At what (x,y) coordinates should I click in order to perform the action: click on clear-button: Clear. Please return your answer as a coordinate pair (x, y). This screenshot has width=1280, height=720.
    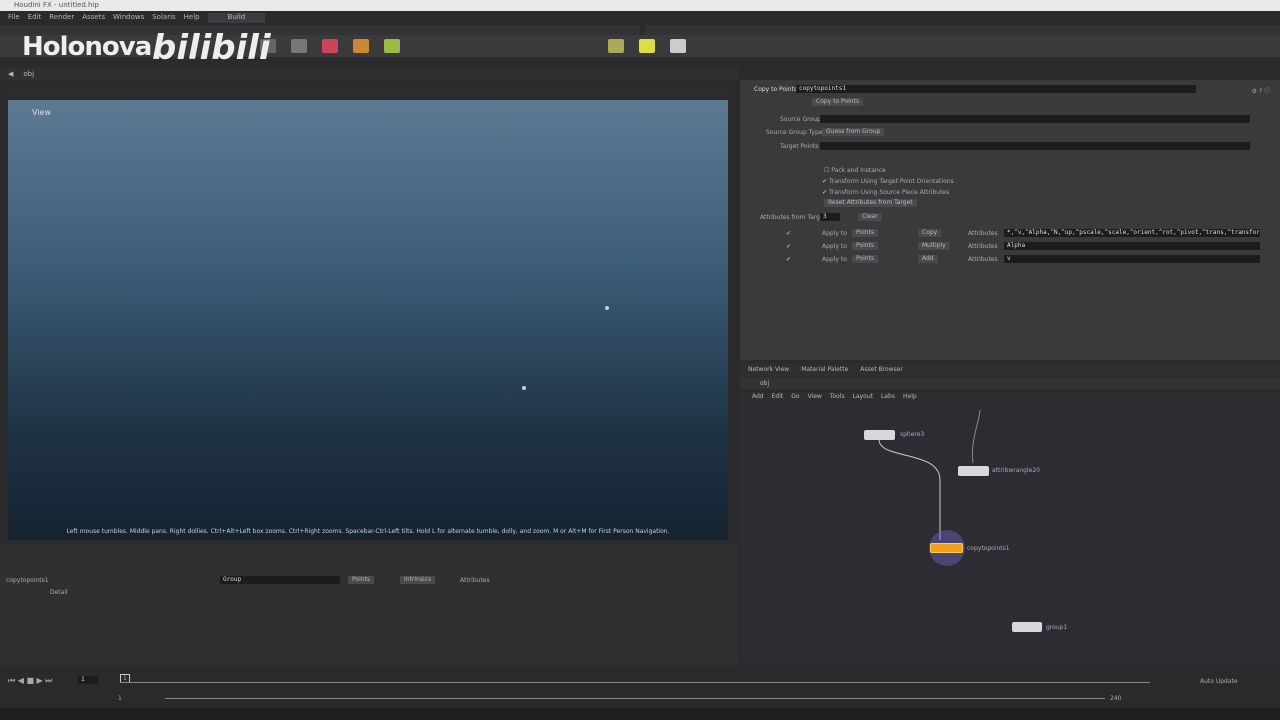
    Looking at the image, I should click on (870, 217).